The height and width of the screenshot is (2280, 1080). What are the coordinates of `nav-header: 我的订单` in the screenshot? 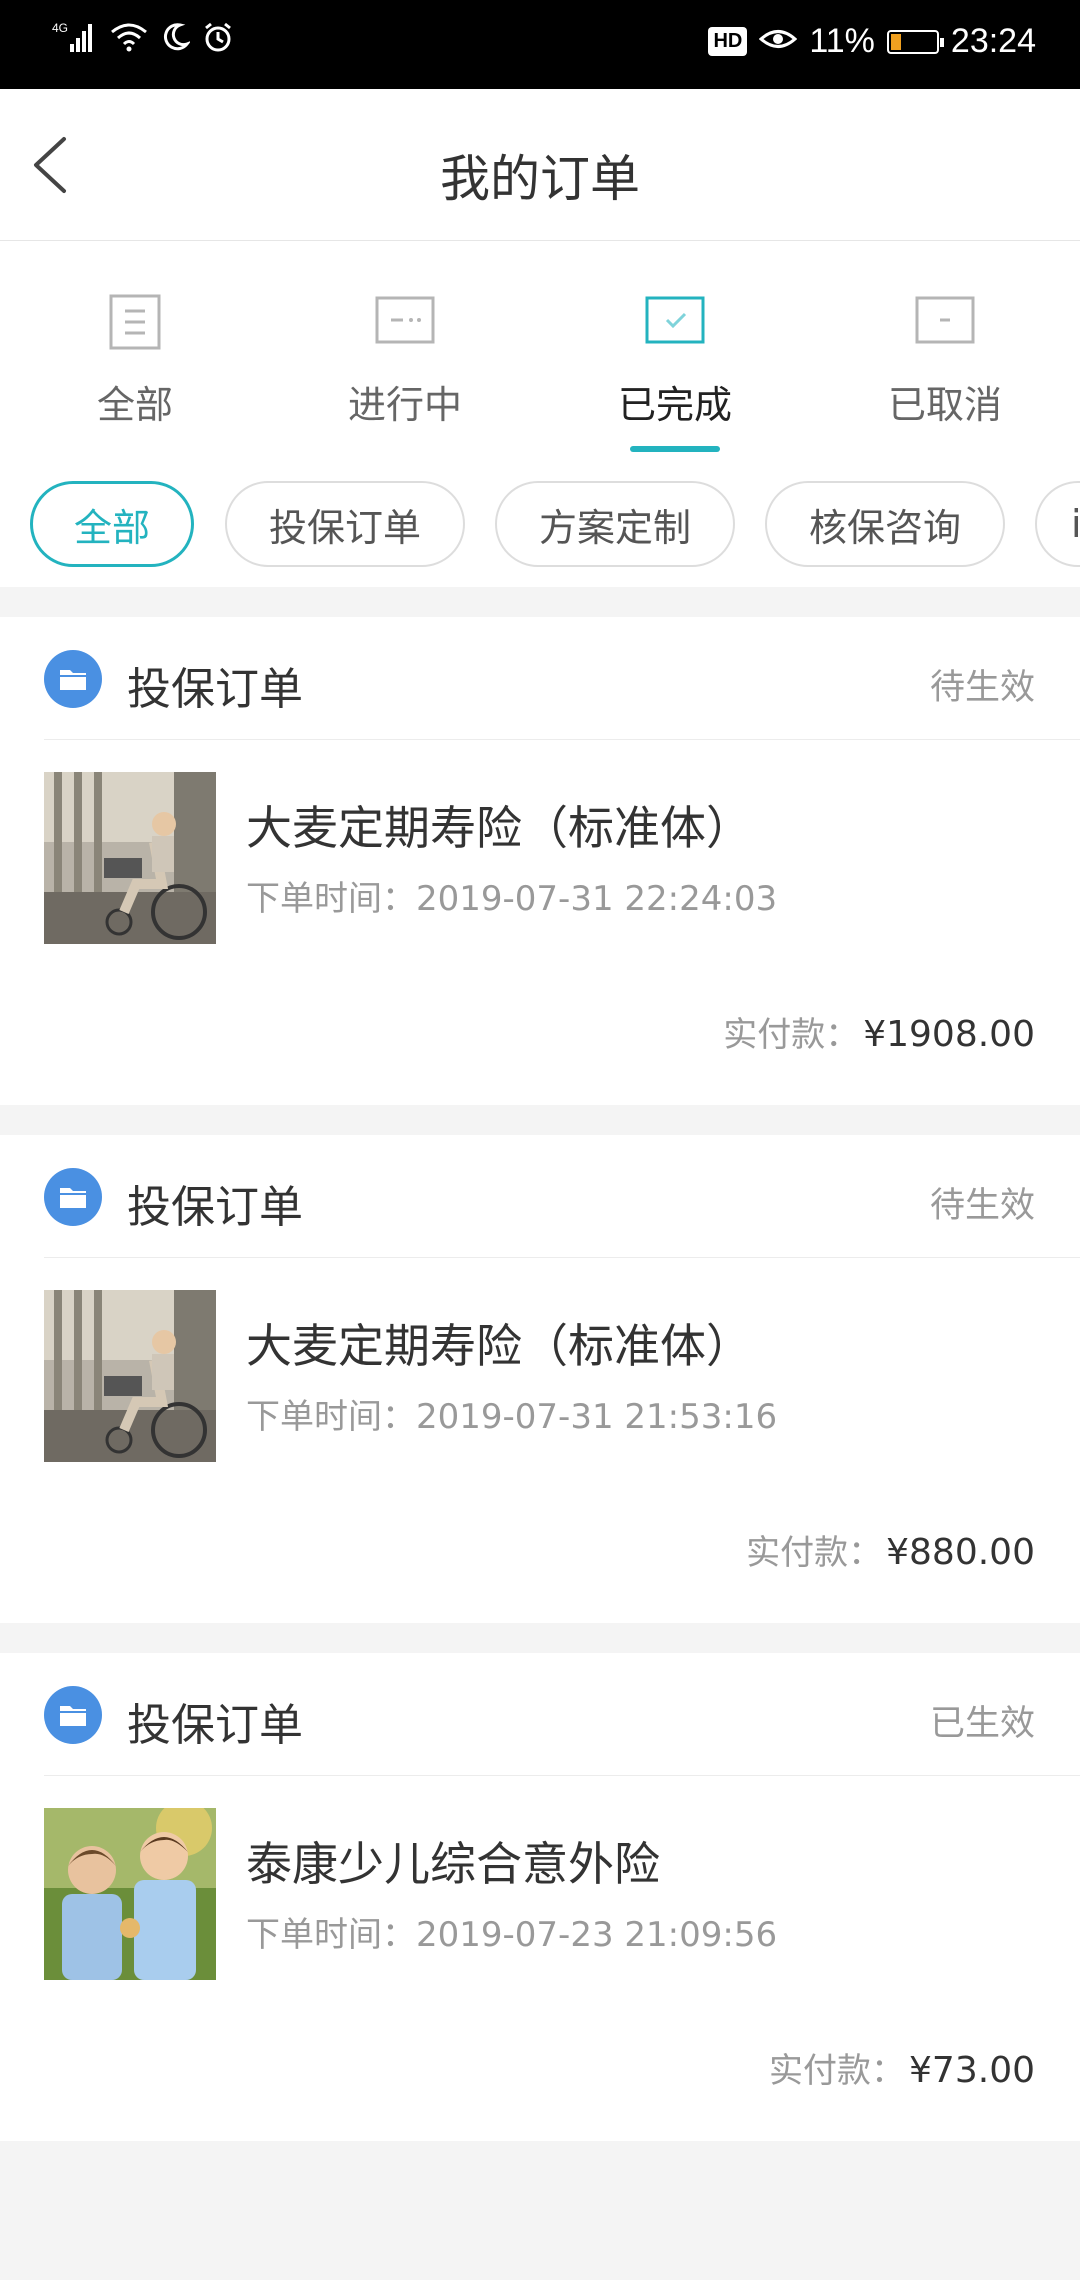 It's located at (540, 165).